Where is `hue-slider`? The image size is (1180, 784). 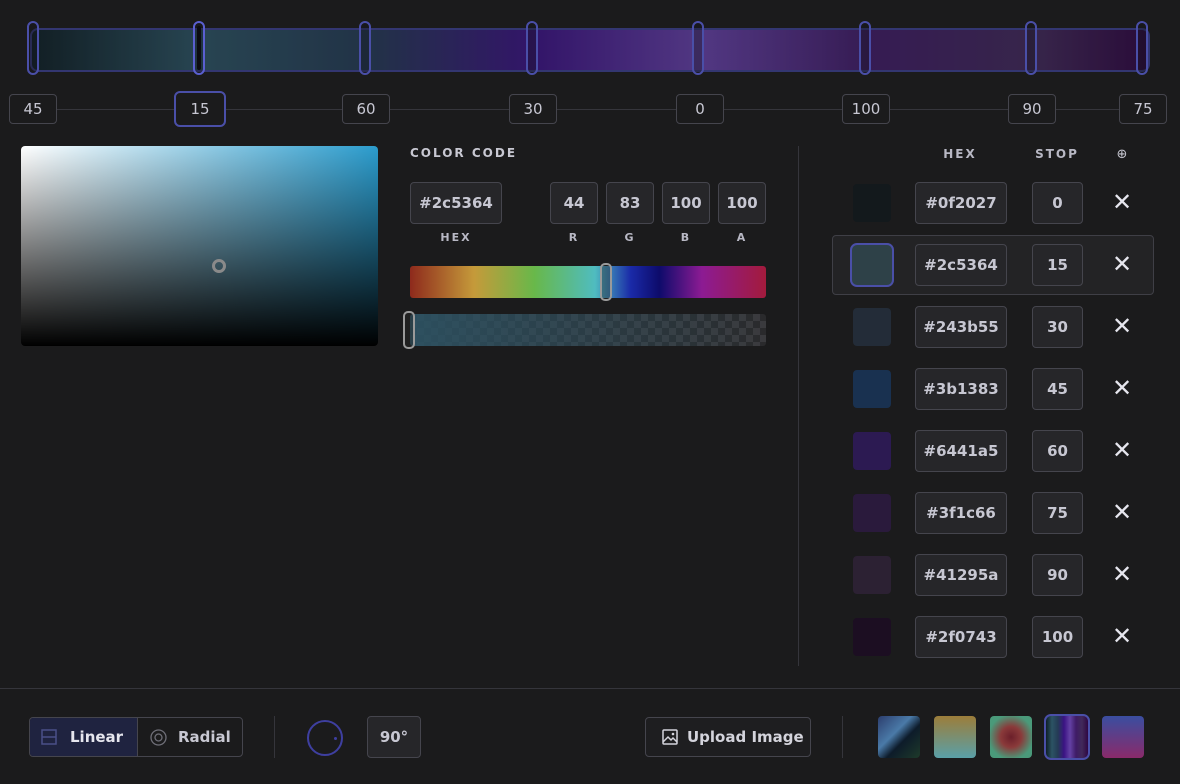
hue-slider is located at coordinates (588, 282).